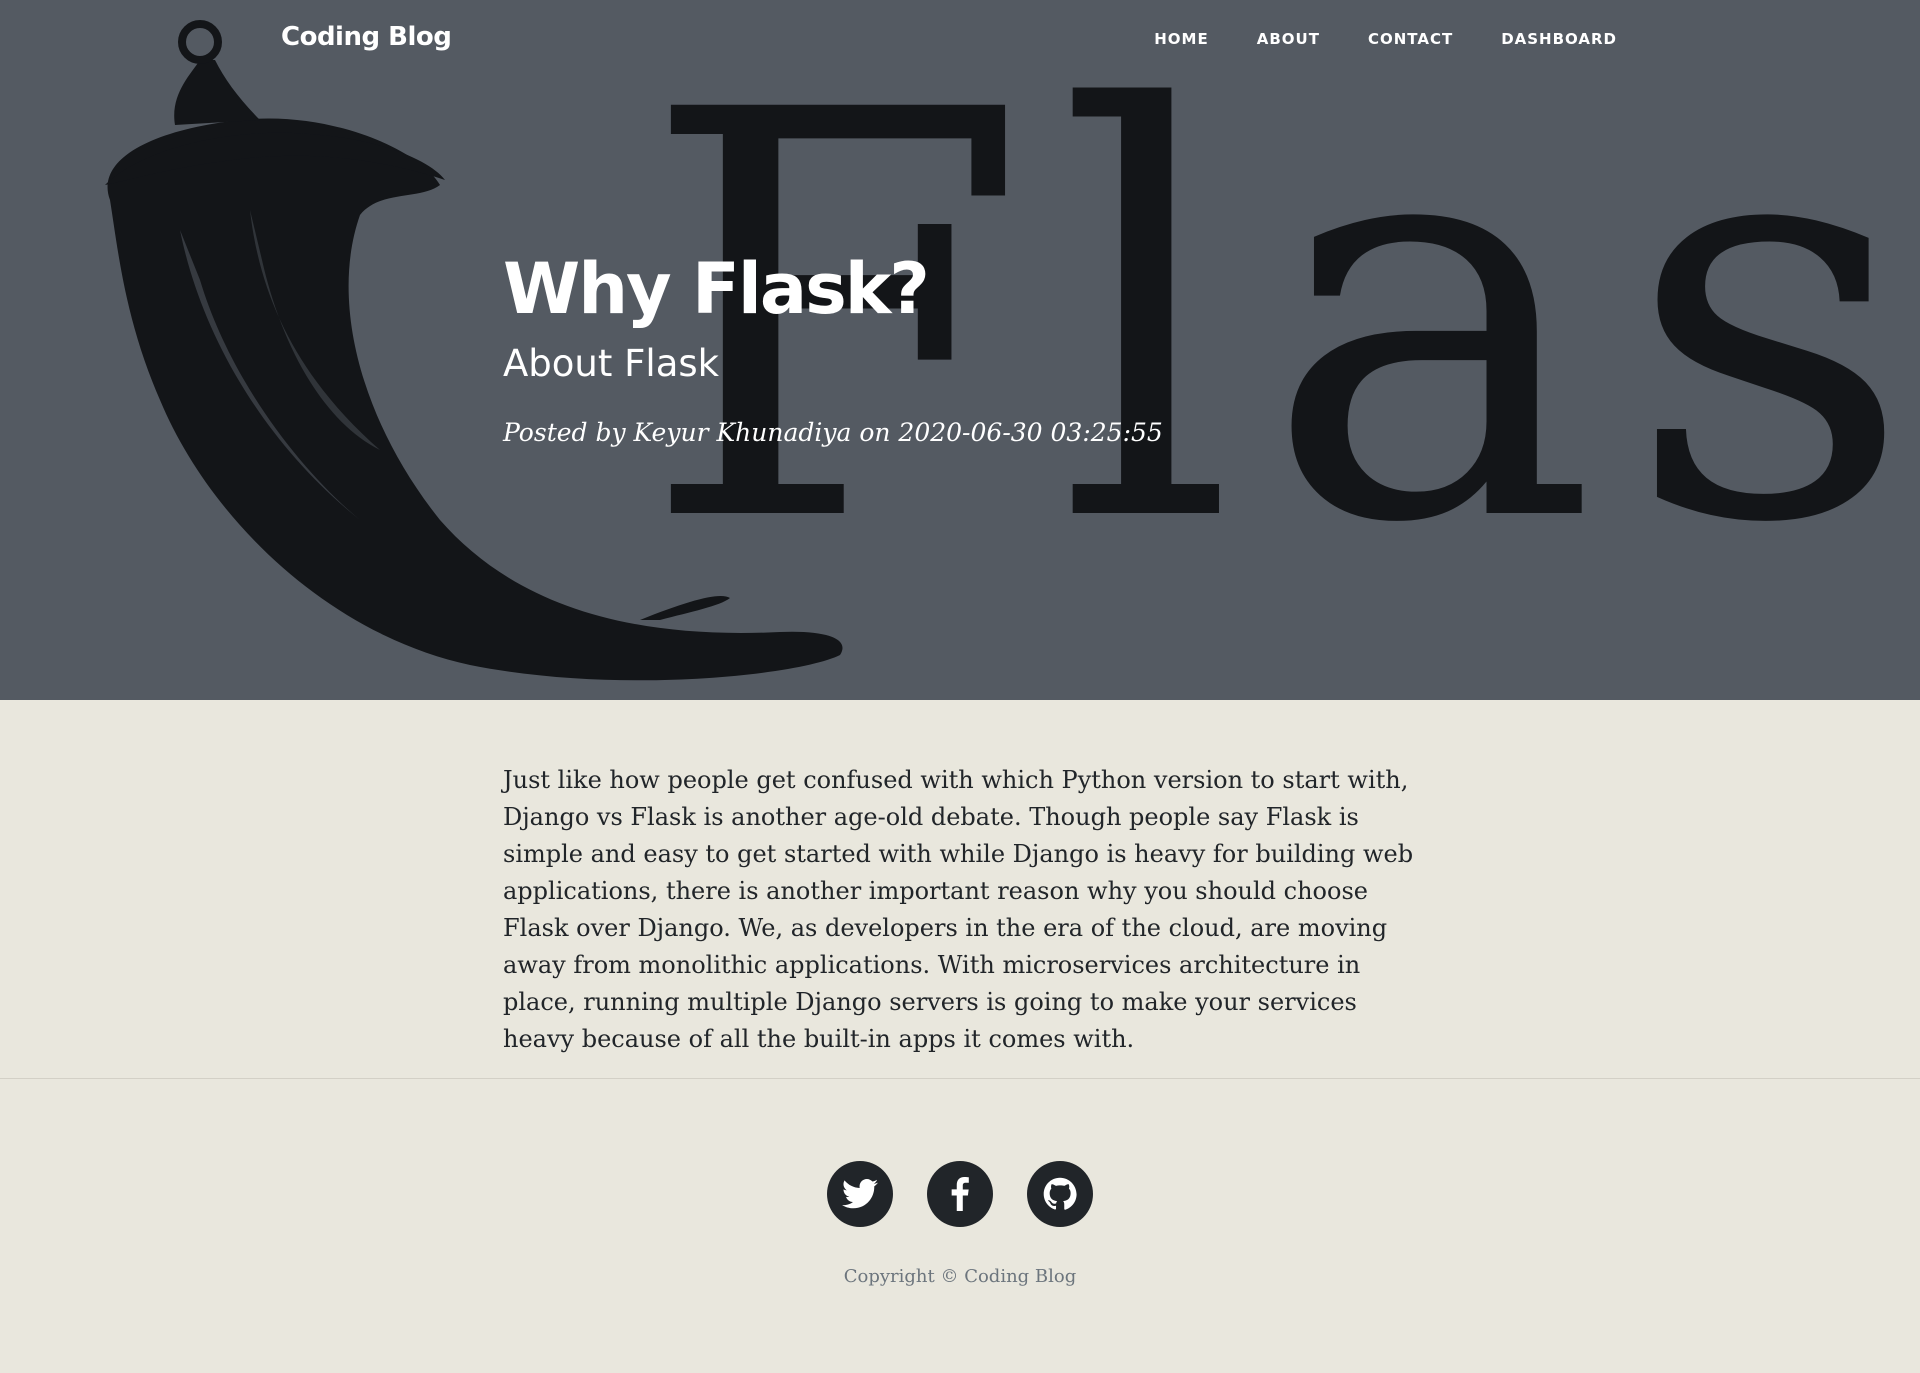 The height and width of the screenshot is (1373, 1920). I want to click on twitter-button, so click(860, 1194).